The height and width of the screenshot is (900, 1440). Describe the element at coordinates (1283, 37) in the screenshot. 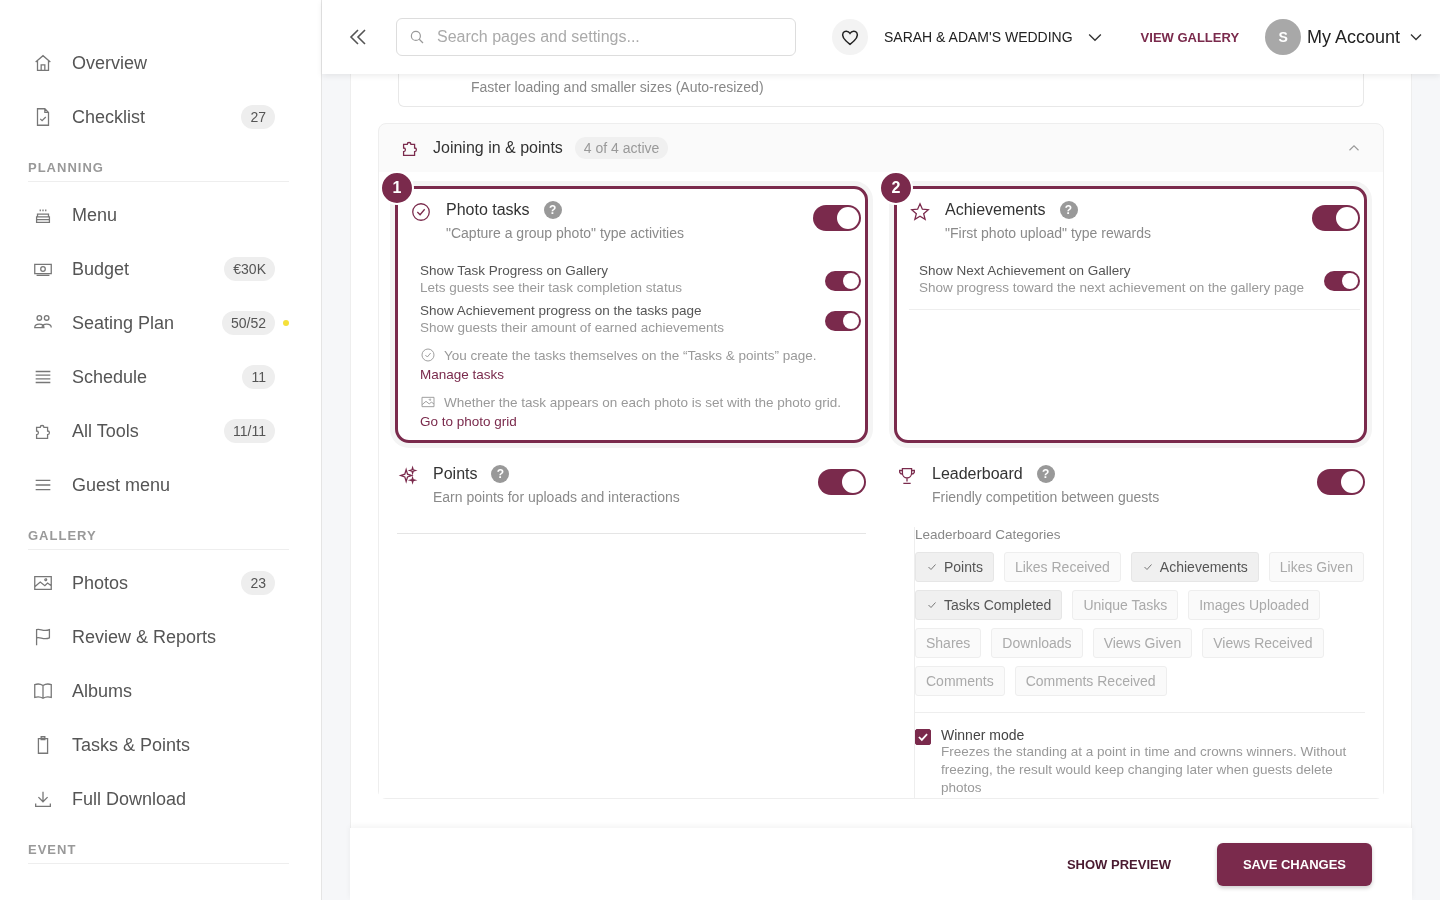

I see `avatar: S` at that location.